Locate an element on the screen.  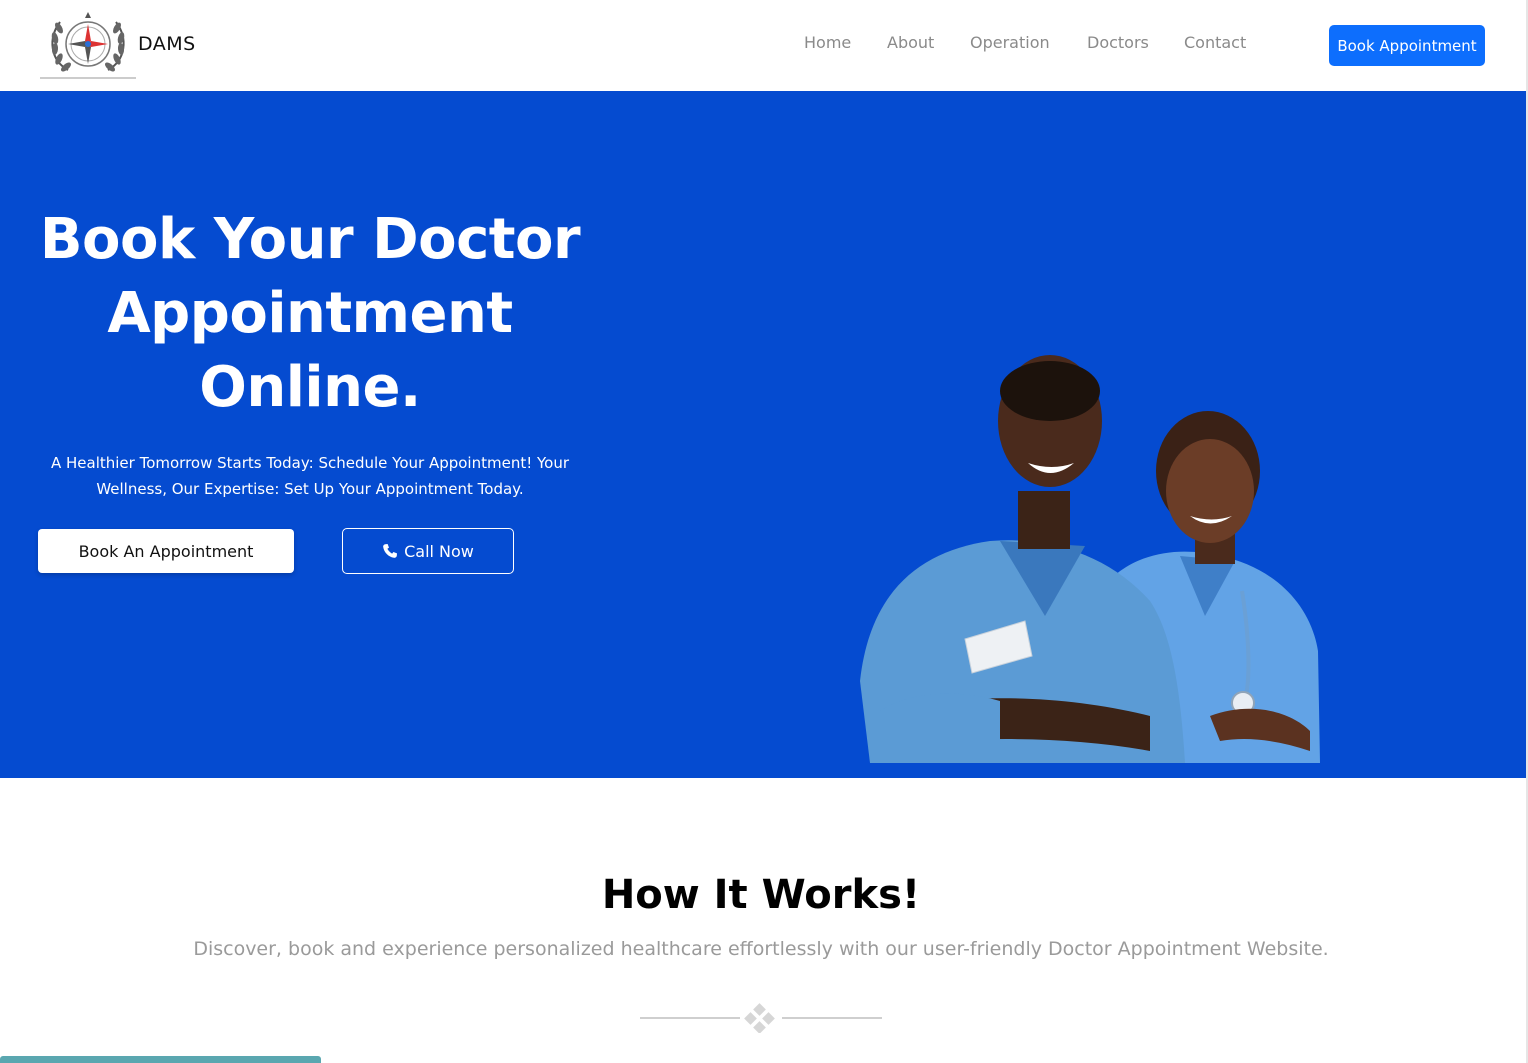
nav-contact: Contact is located at coordinates (1215, 42).